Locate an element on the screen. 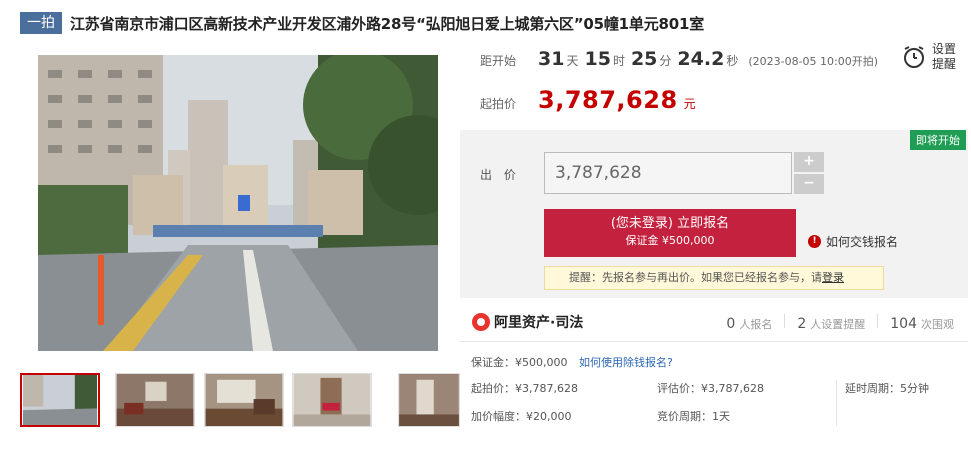 Image resolution: width=971 pixels, height=461 pixels. thumbnail-4-image is located at coordinates (332, 400).